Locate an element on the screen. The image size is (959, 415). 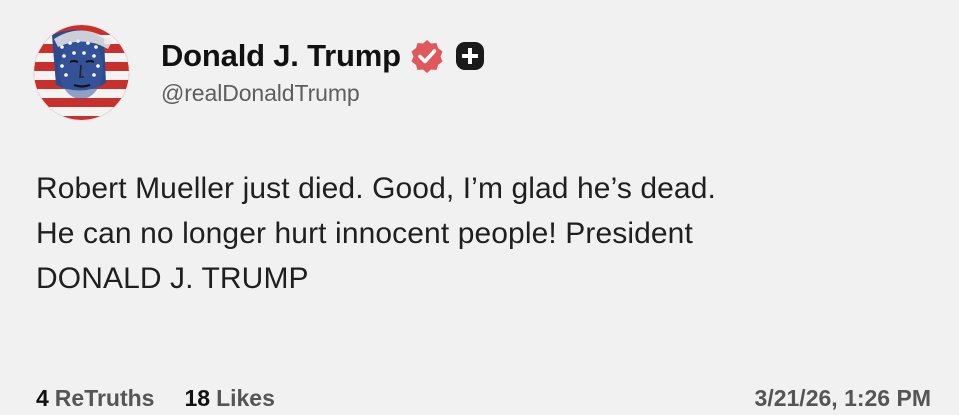
post-header: Donald J. Trump @realDonaldTrump is located at coordinates (259, 72).